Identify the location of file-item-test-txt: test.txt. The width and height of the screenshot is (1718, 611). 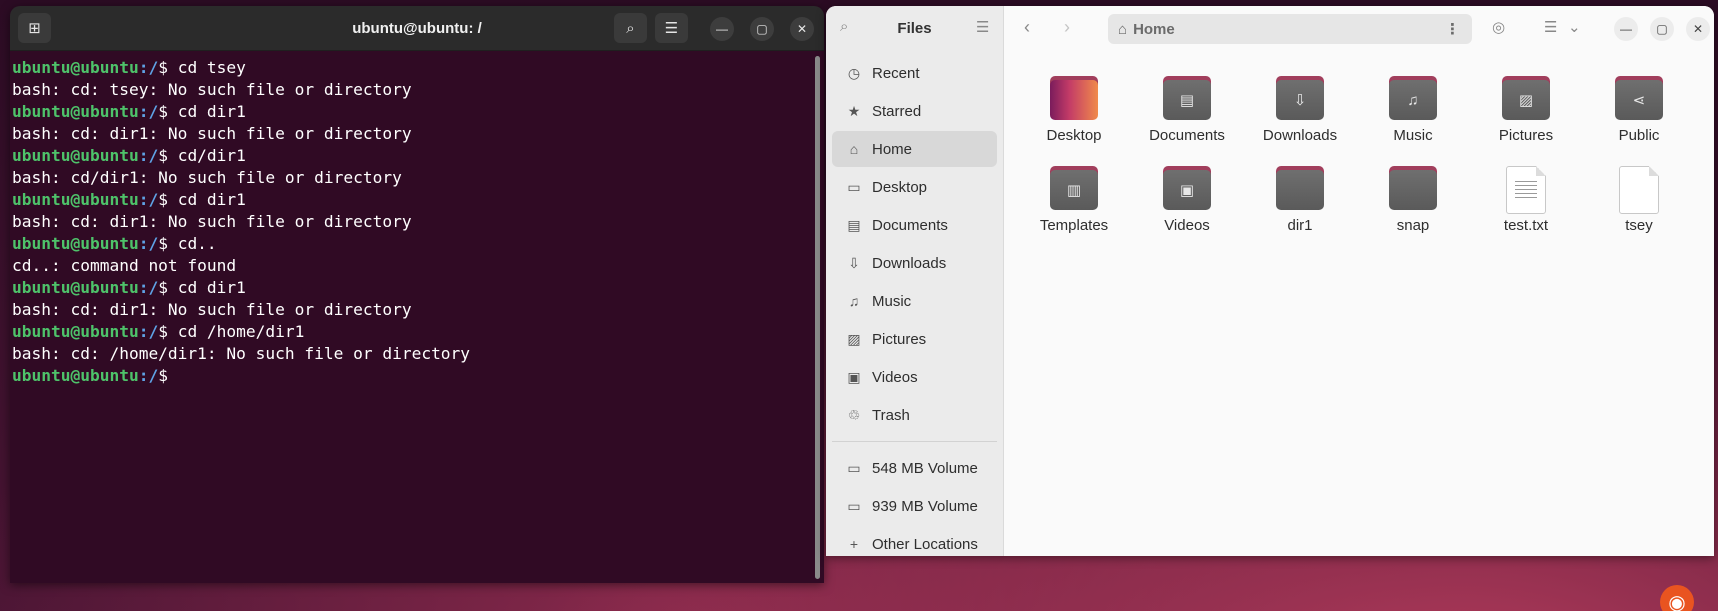
(1526, 200).